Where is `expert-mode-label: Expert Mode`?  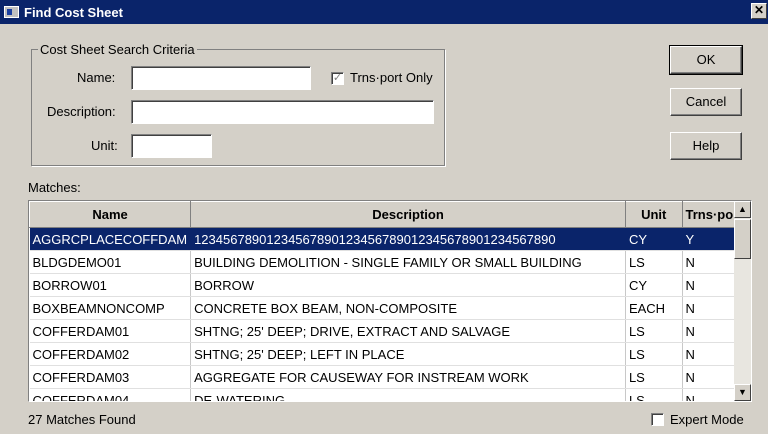
expert-mode-label: Expert Mode is located at coordinates (707, 419).